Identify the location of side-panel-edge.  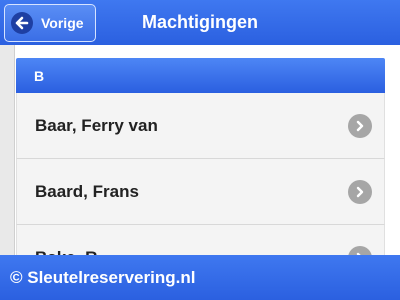
(7, 157).